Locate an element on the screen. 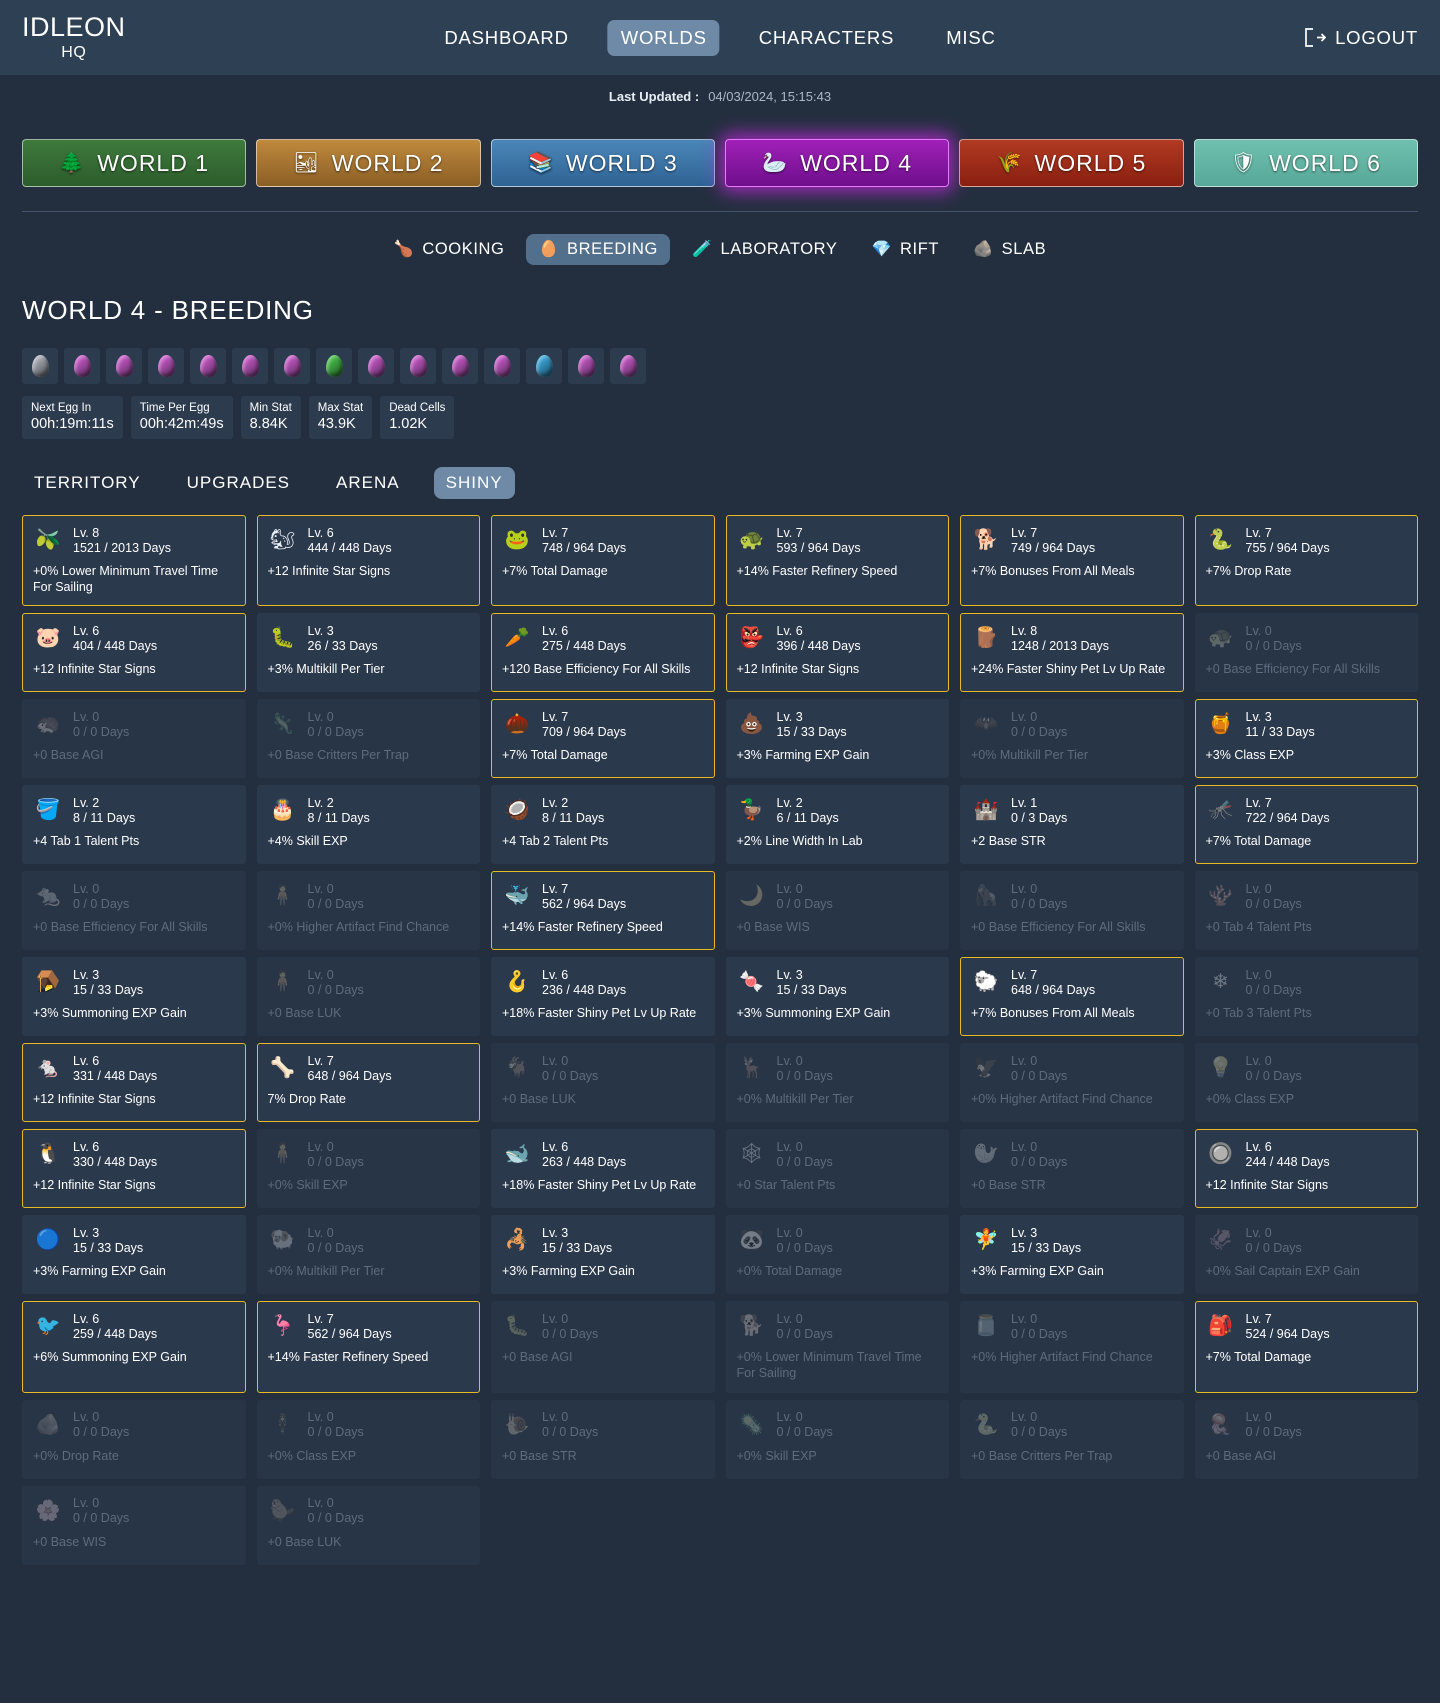 This screenshot has width=1440, height=1703. world-button-5: 🌾 WORLD 5 is located at coordinates (1071, 163).